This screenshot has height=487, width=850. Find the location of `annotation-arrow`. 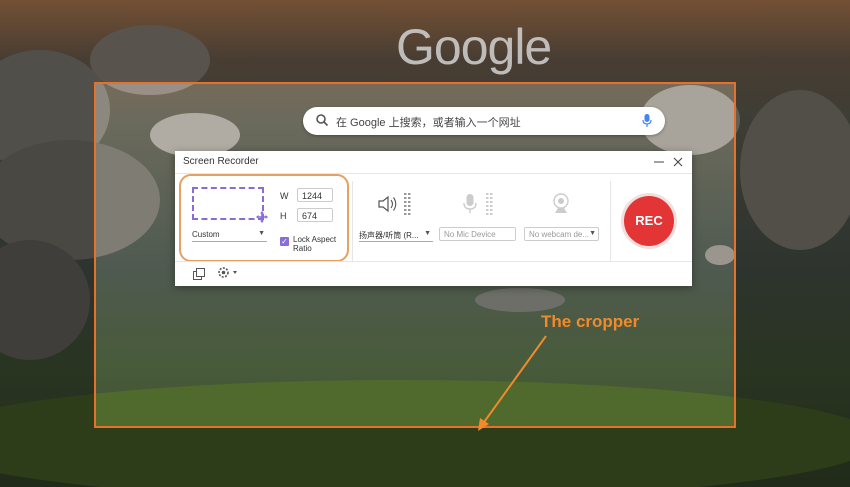

annotation-arrow is located at coordinates (512, 383).